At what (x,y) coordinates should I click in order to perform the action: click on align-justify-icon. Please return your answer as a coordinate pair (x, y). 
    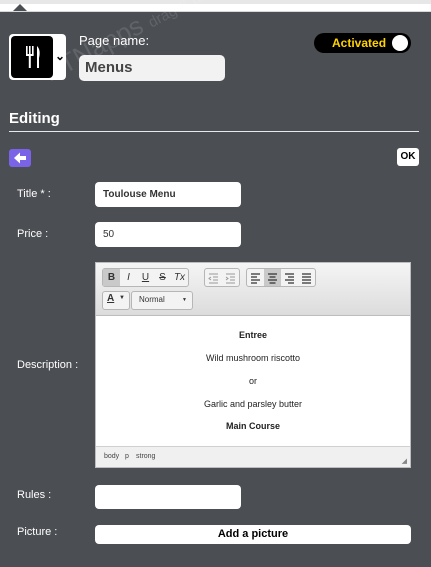
    Looking at the image, I should click on (306, 277).